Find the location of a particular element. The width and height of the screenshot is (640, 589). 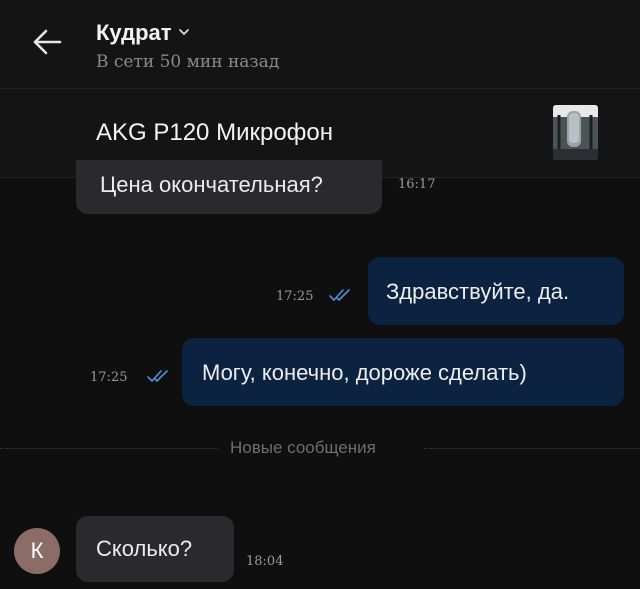

message-outgoing: Могу, конечно, дороже сделать) is located at coordinates (403, 372).